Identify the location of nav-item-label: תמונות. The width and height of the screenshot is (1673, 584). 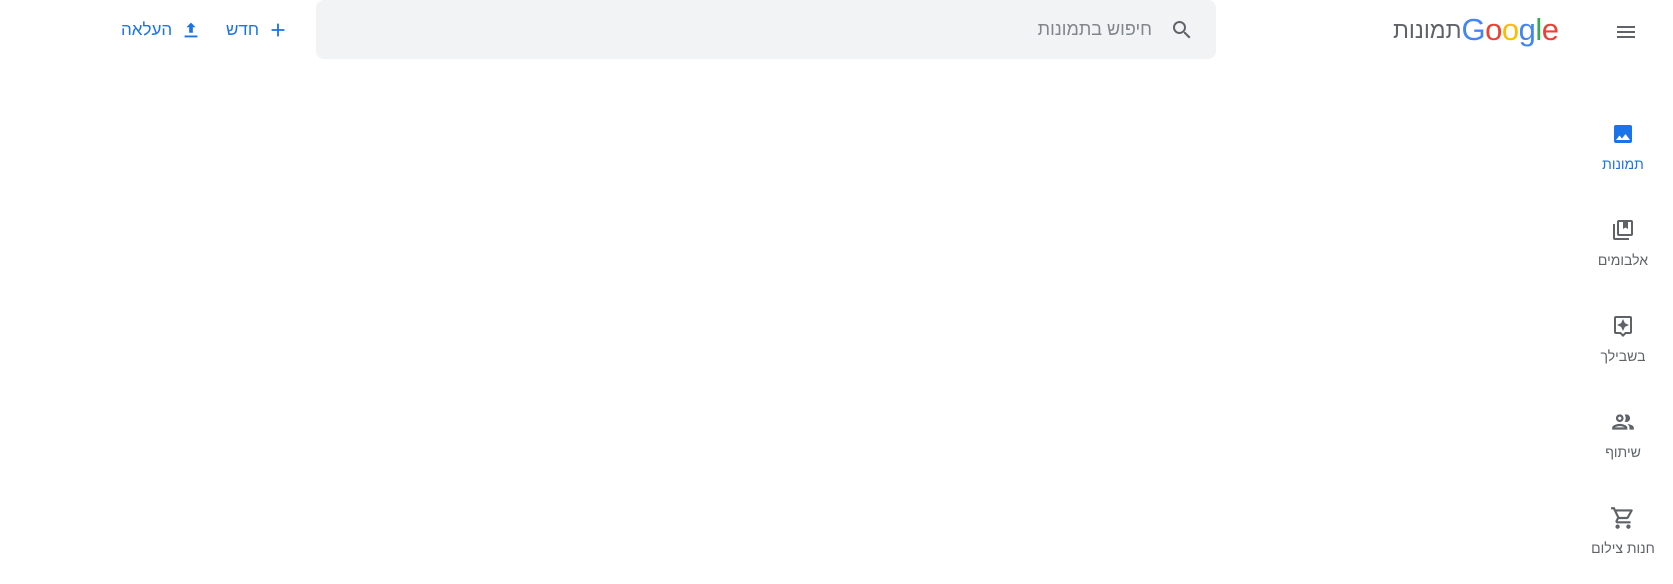
(1623, 164).